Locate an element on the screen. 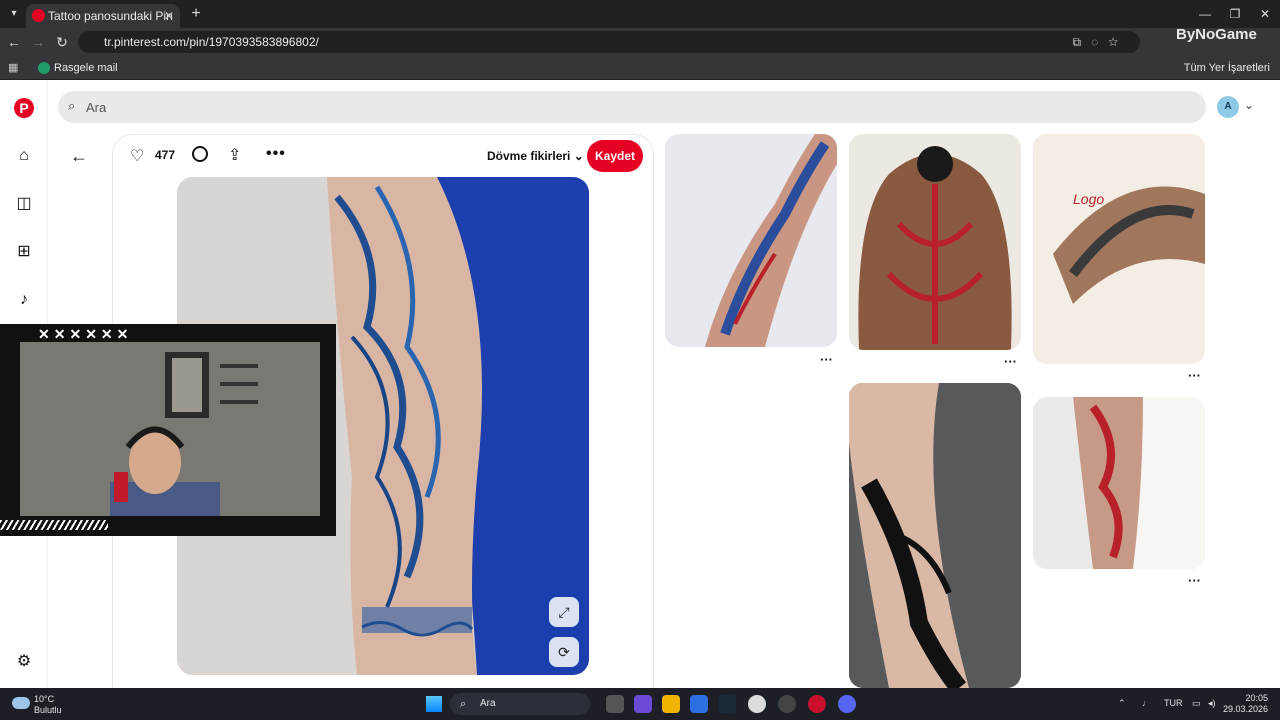  store-icon is located at coordinates (699, 704).